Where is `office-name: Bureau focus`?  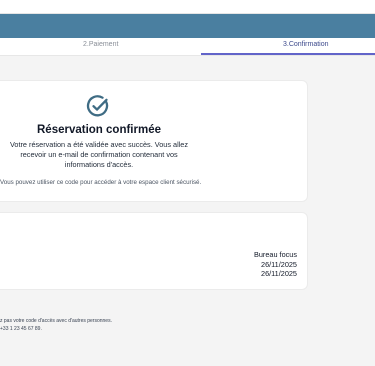 office-name: Bureau focus is located at coordinates (275, 254).